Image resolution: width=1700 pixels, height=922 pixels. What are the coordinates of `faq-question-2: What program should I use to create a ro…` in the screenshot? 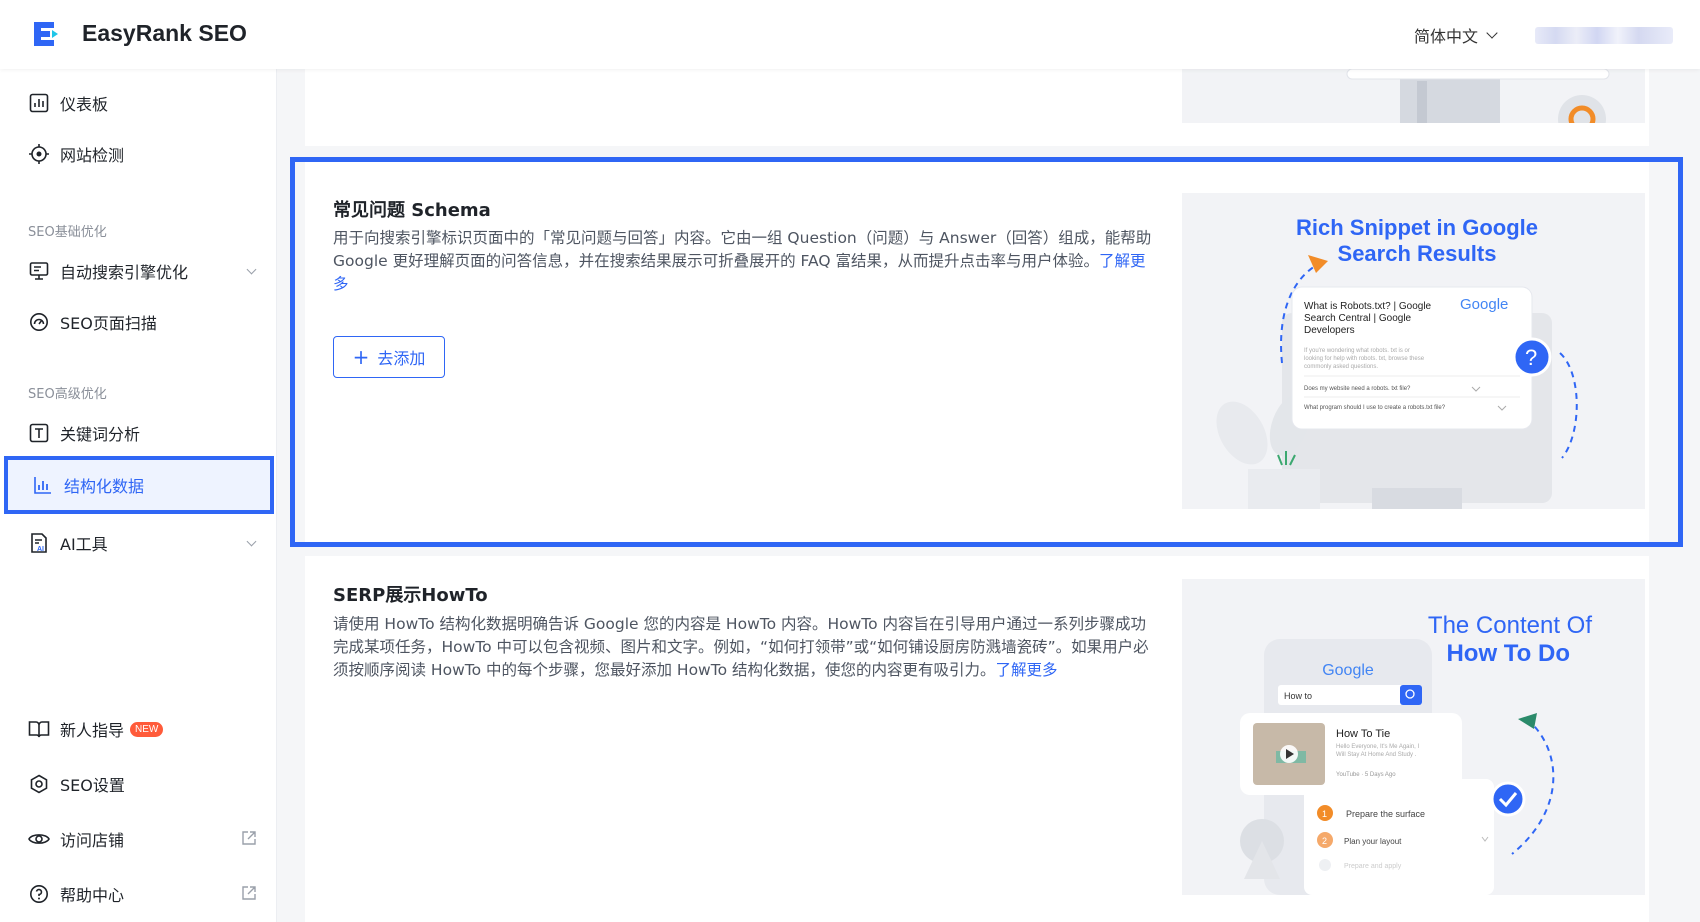 It's located at (1375, 408).